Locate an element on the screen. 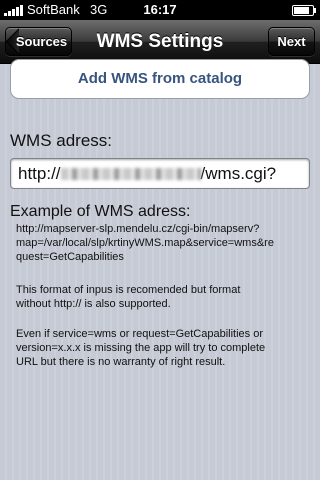 Image resolution: width=320 pixels, height=480 pixels. back-button-label: Sources is located at coordinates (41, 41).